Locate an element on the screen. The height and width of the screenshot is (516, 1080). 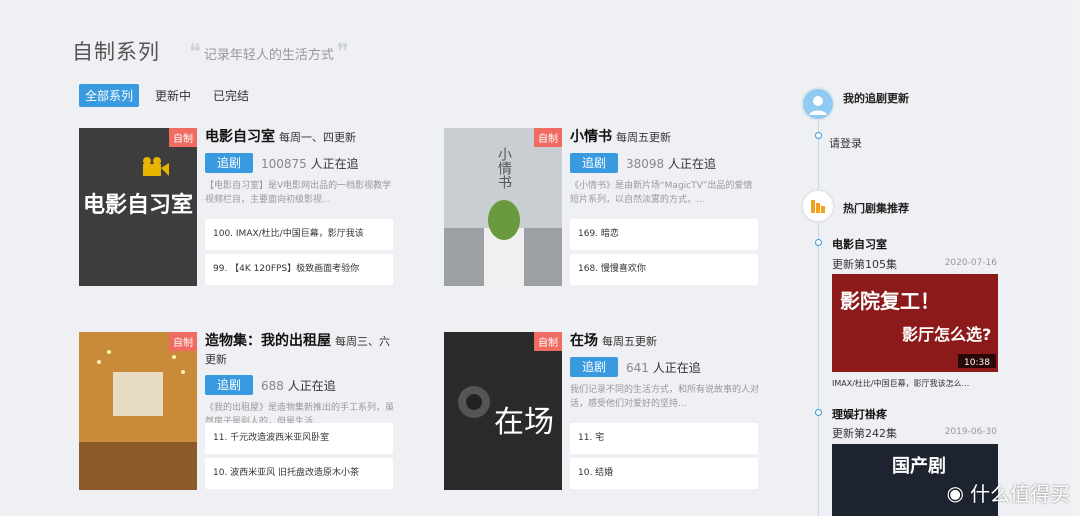
page-title: 自制系列 is located at coordinates (116, 52).